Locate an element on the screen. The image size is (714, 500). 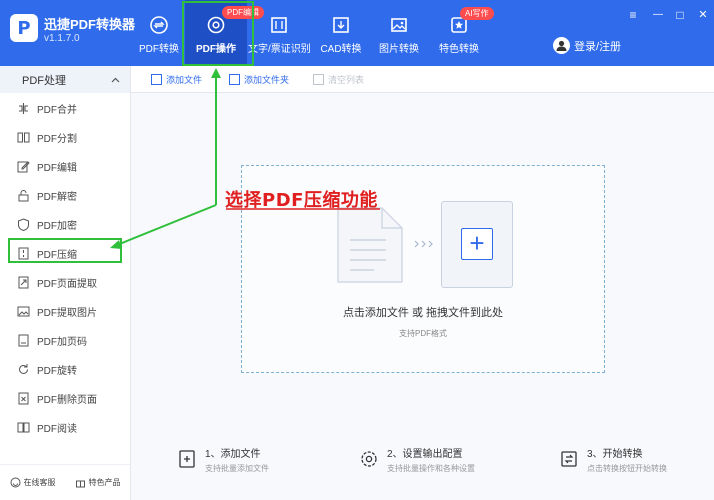
dropzone-subtext: 支持PDF格式 is located at coordinates (423, 333).